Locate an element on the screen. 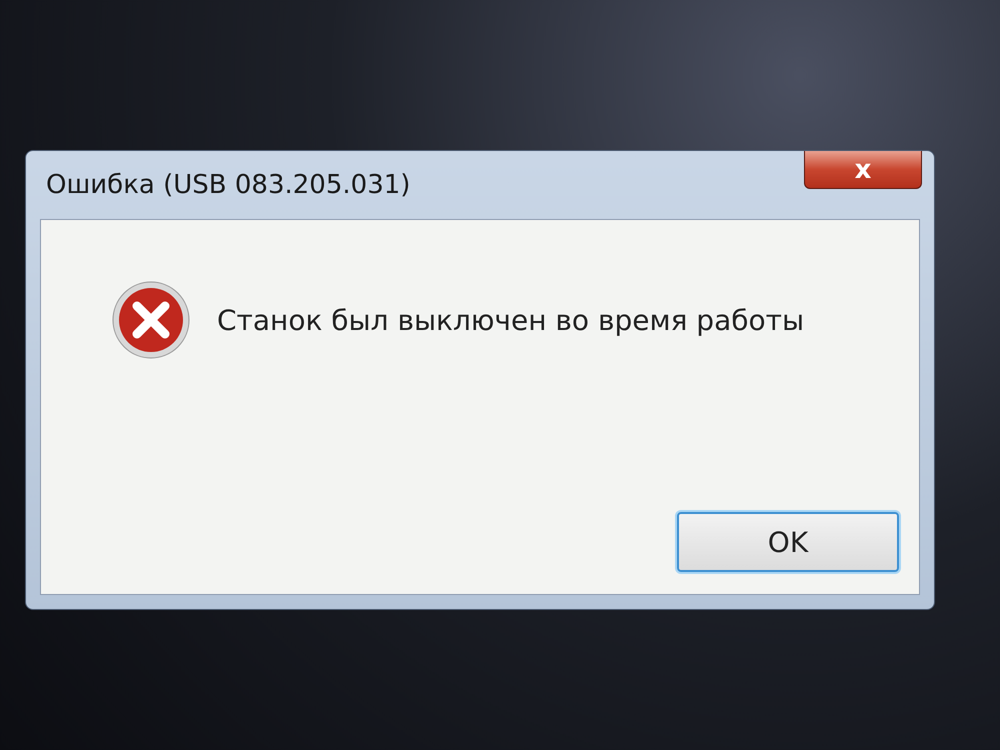 The height and width of the screenshot is (750, 1000). ok-button: OK is located at coordinates (788, 542).